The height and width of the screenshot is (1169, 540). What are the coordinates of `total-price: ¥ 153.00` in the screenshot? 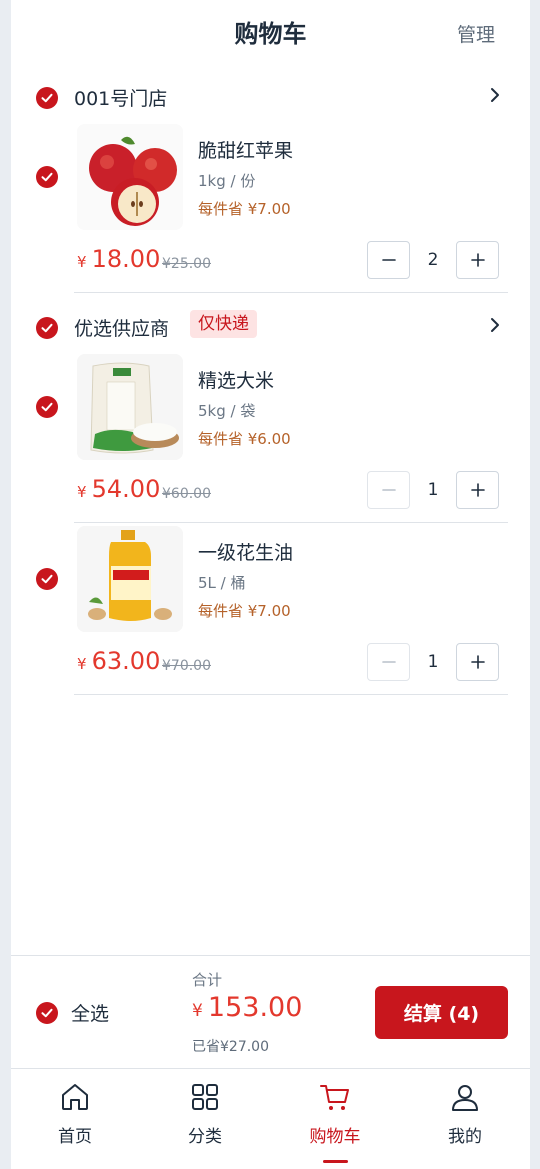 It's located at (247, 1007).